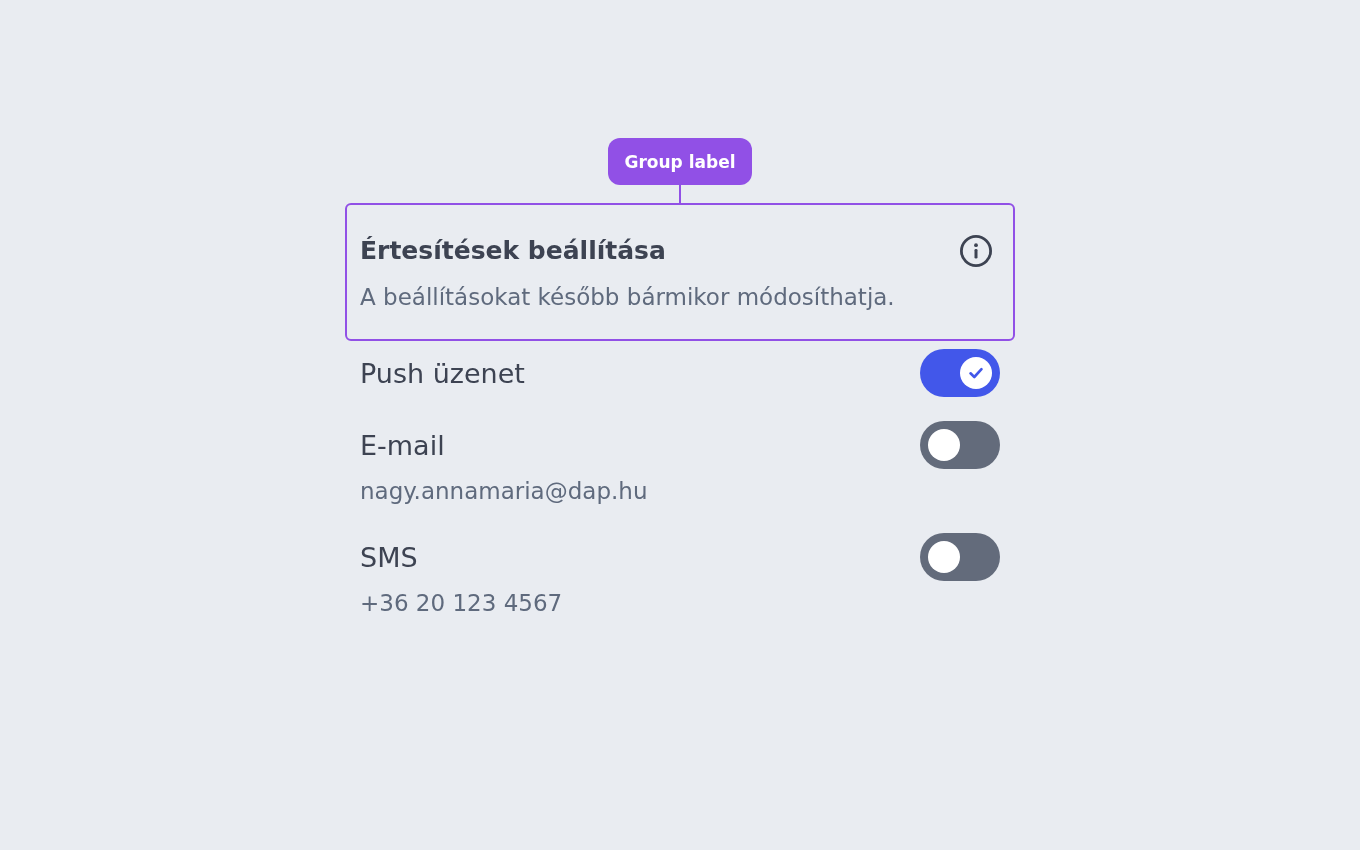  What do you see at coordinates (504, 491) in the screenshot?
I see `channel-detail: nagy.annamaria@dap.hu` at bounding box center [504, 491].